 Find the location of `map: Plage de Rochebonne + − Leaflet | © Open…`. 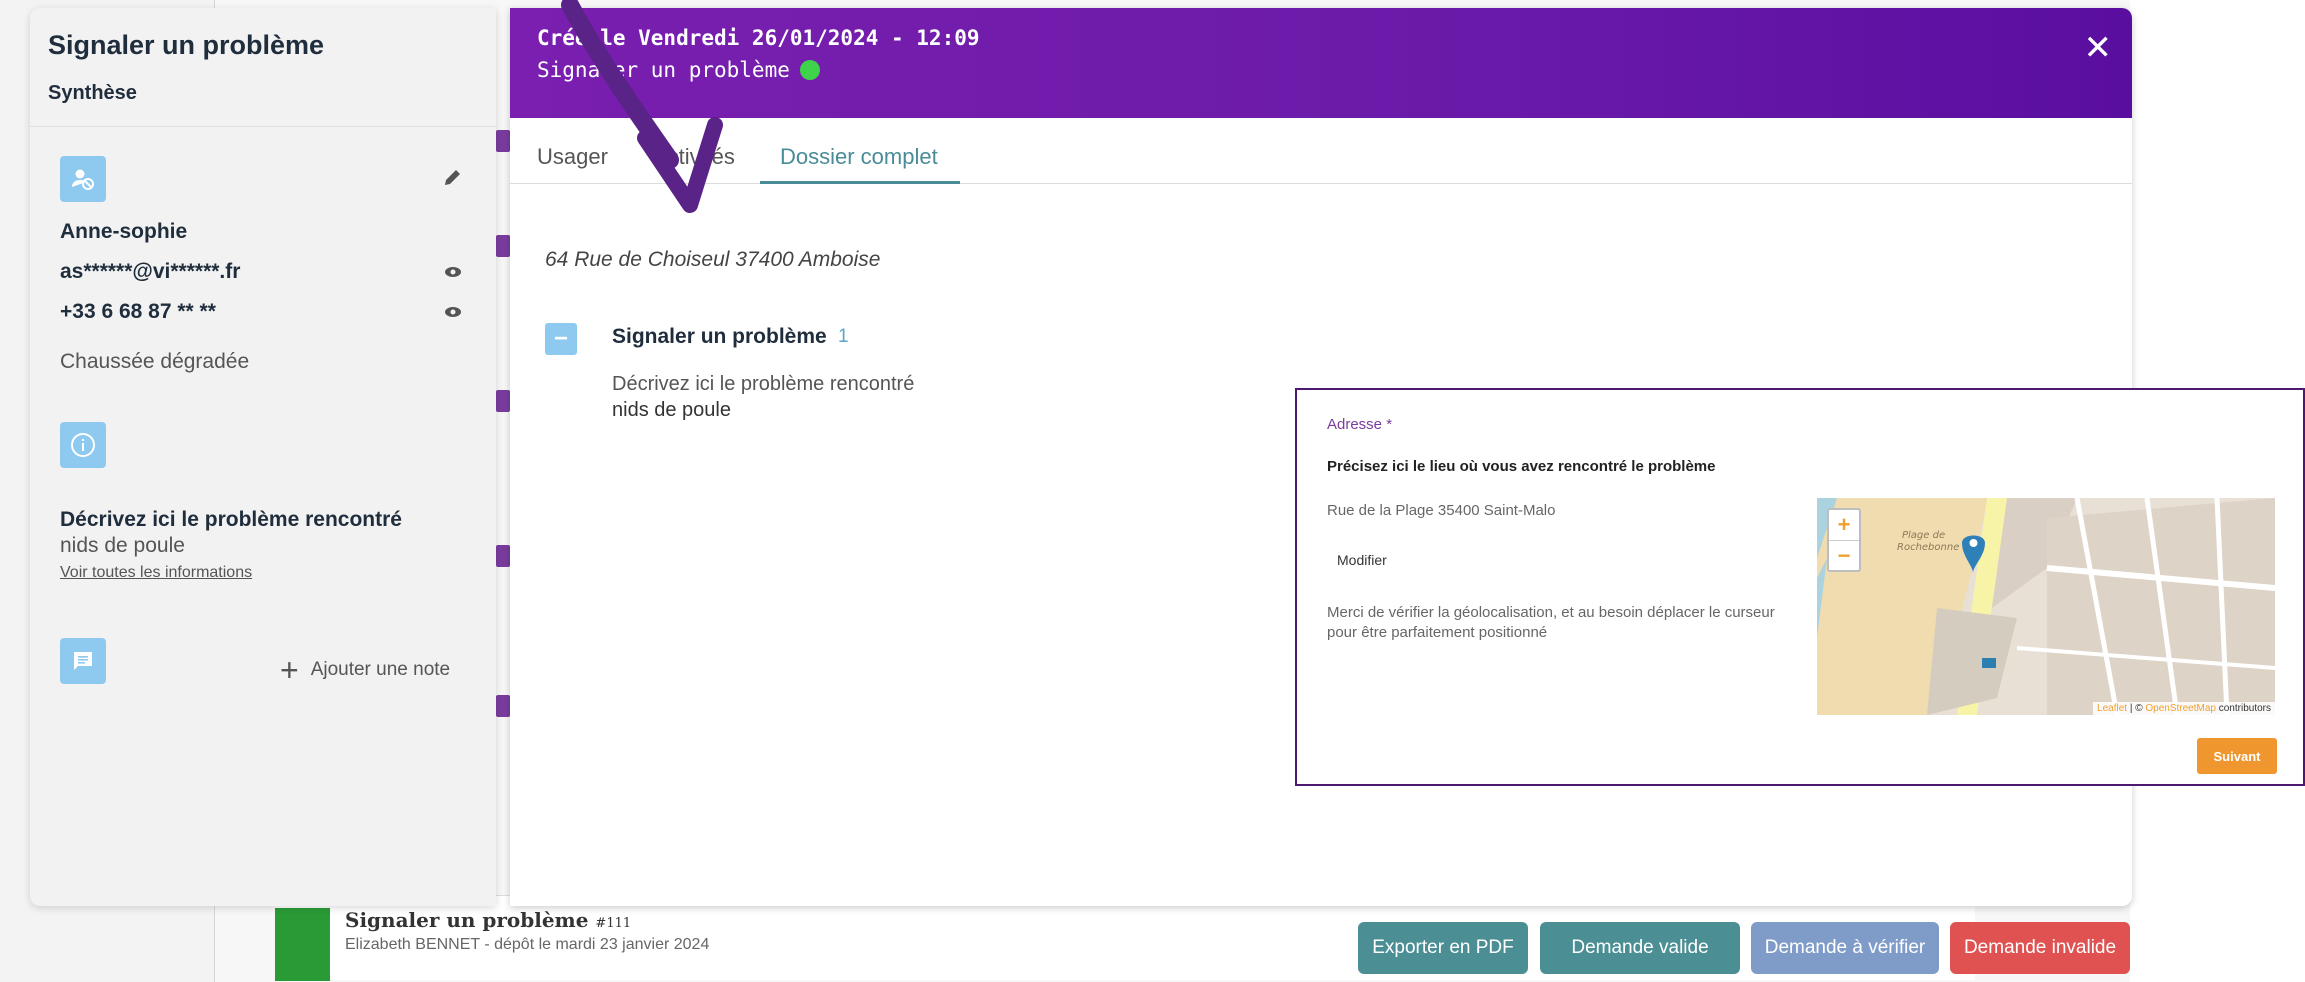

map: Plage de Rochebonne + − Leaflet | © Open… is located at coordinates (2046, 606).